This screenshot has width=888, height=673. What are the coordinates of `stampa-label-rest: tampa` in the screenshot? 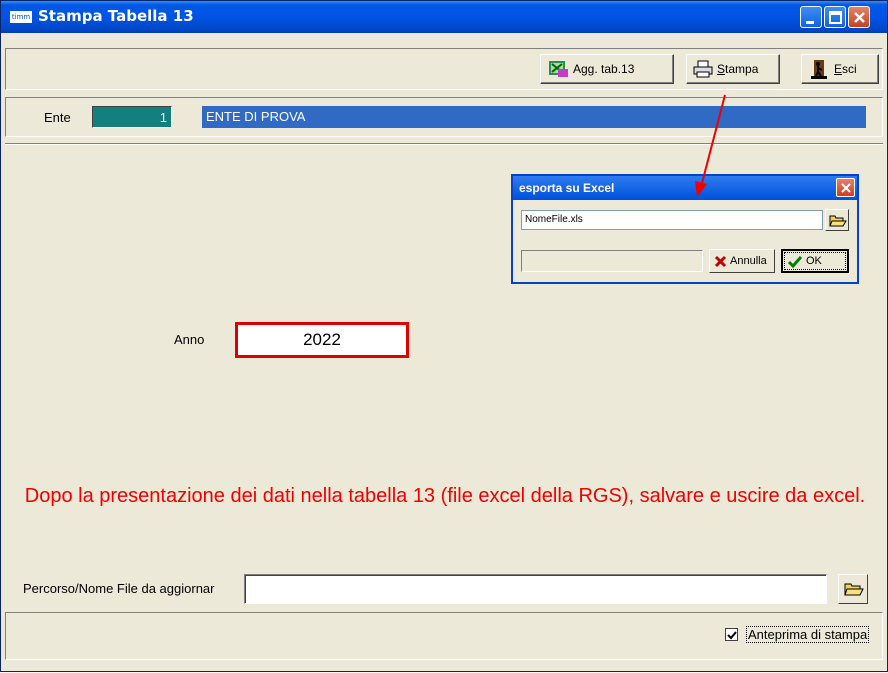 It's located at (742, 69).